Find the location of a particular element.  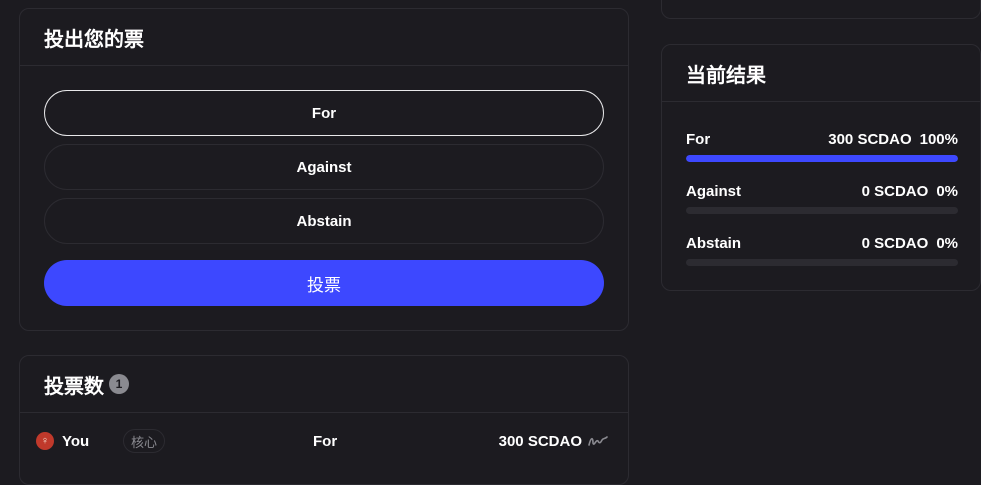

results-title: 当前结果 is located at coordinates (821, 73).